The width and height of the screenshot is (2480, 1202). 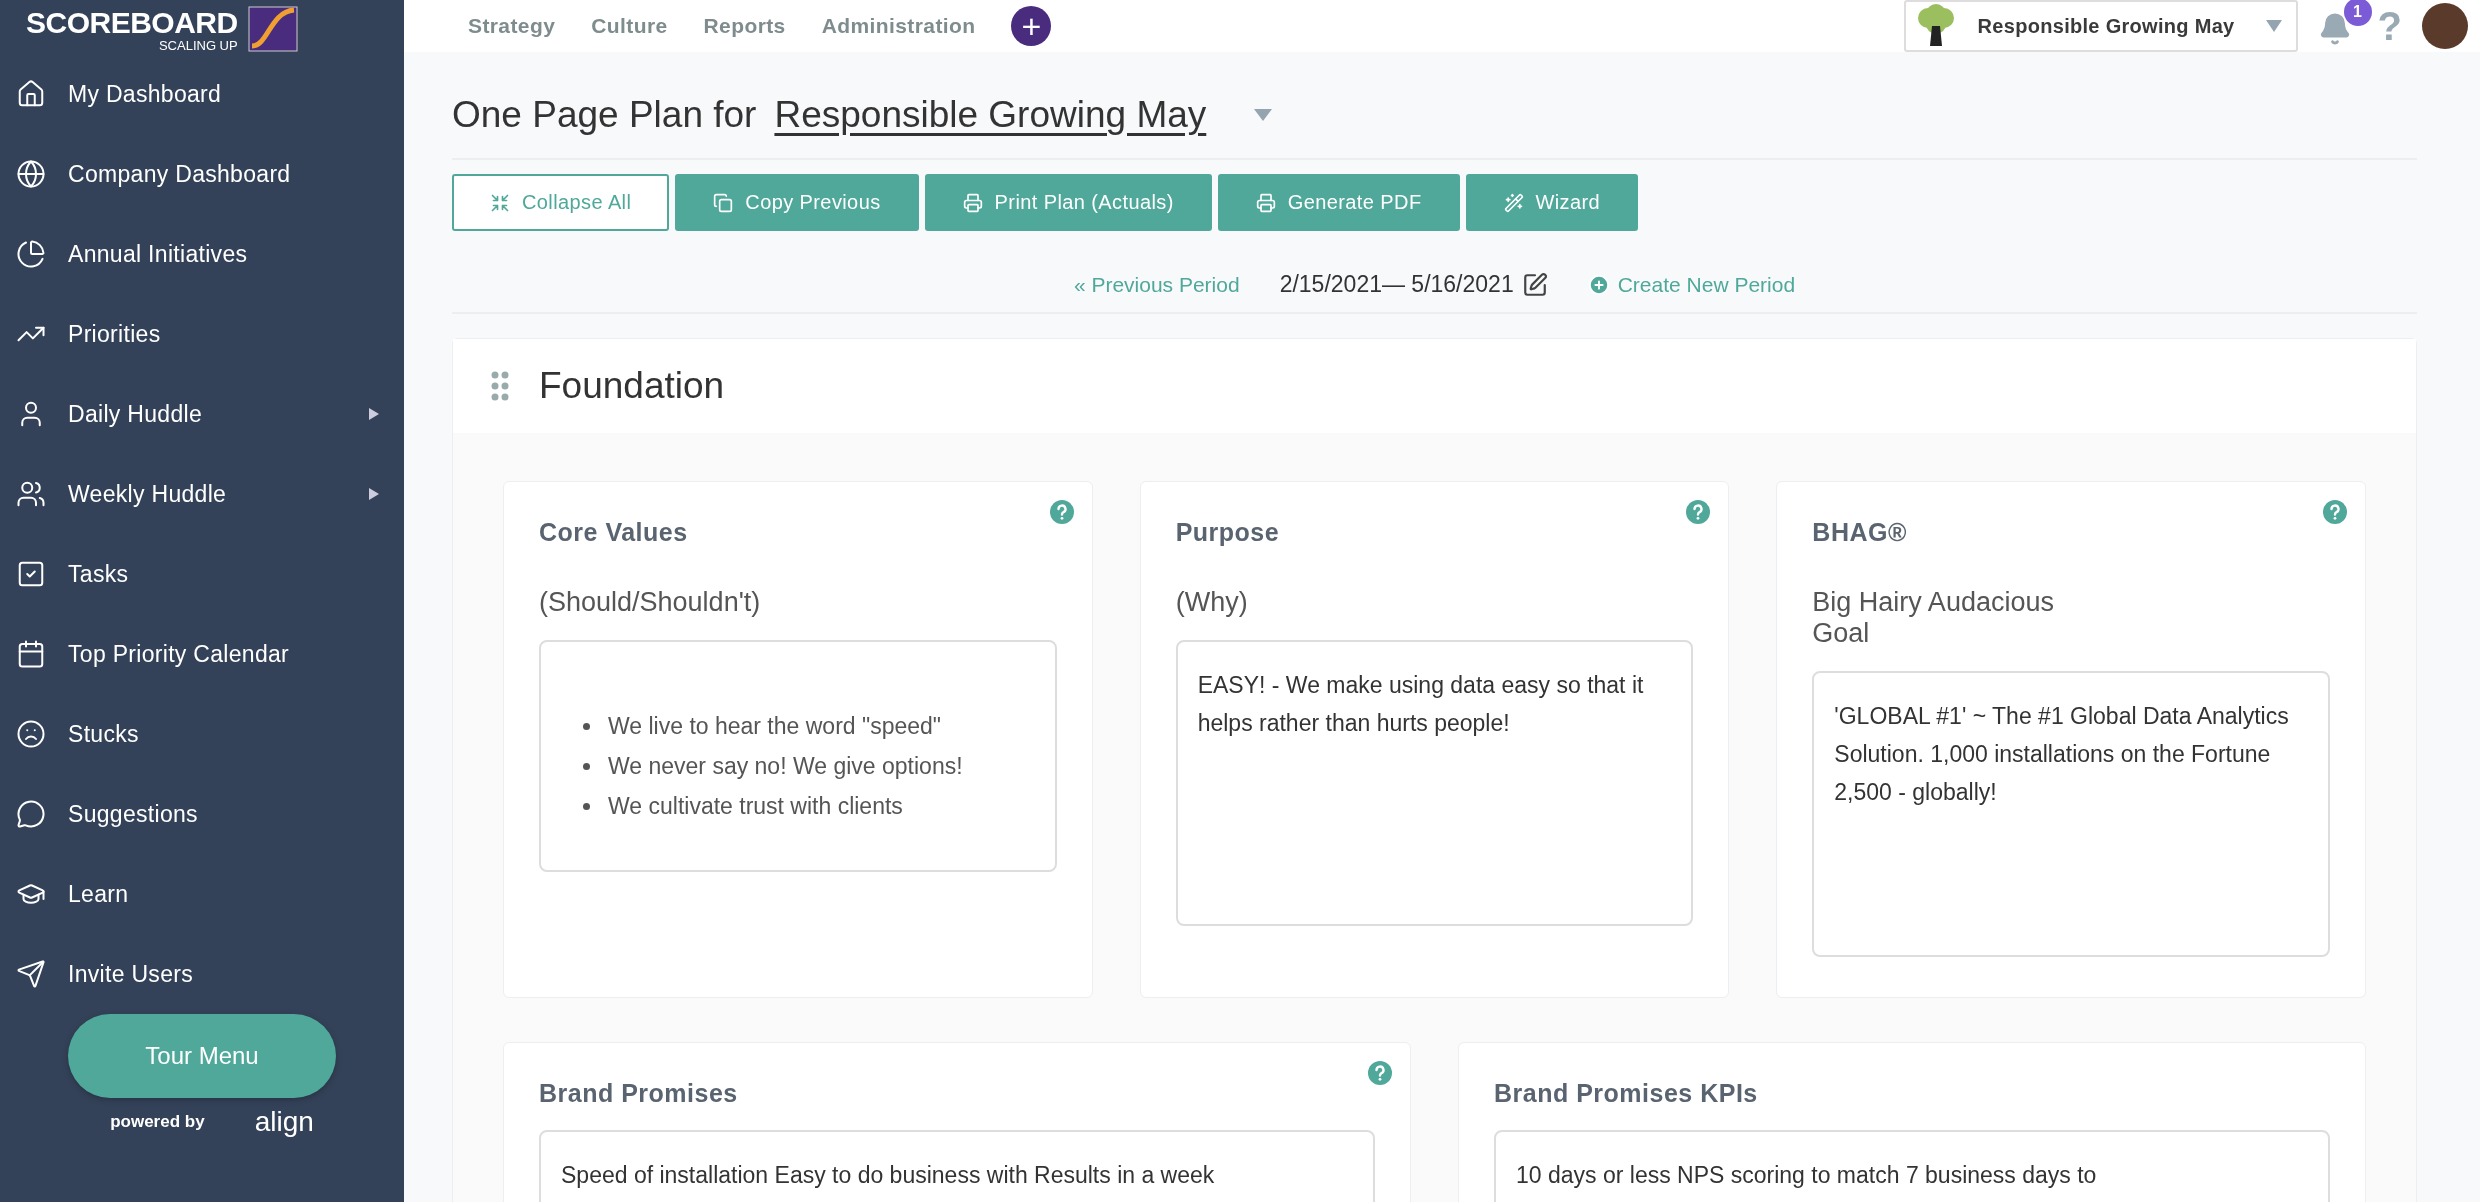 I want to click on card-title: BHAG®, so click(x=1860, y=532).